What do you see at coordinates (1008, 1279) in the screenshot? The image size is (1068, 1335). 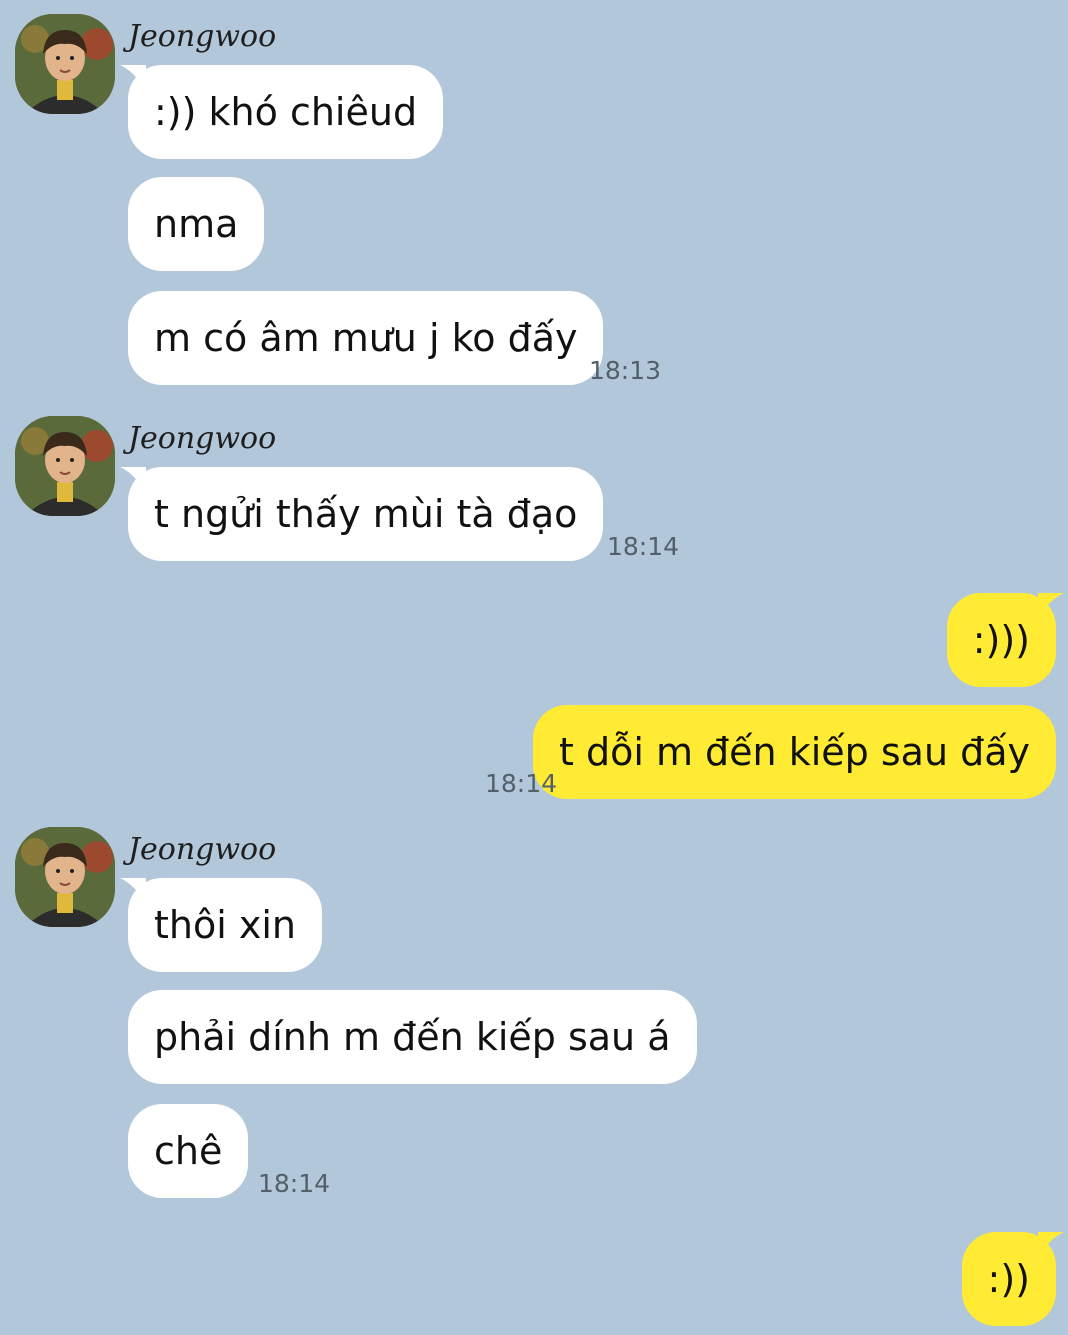 I see `message-text: :))` at bounding box center [1008, 1279].